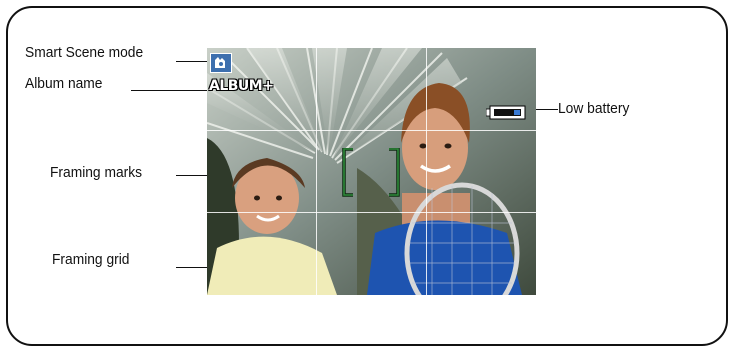 This screenshot has width=736, height=350. I want to click on label-album-name: Album name, so click(64, 83).